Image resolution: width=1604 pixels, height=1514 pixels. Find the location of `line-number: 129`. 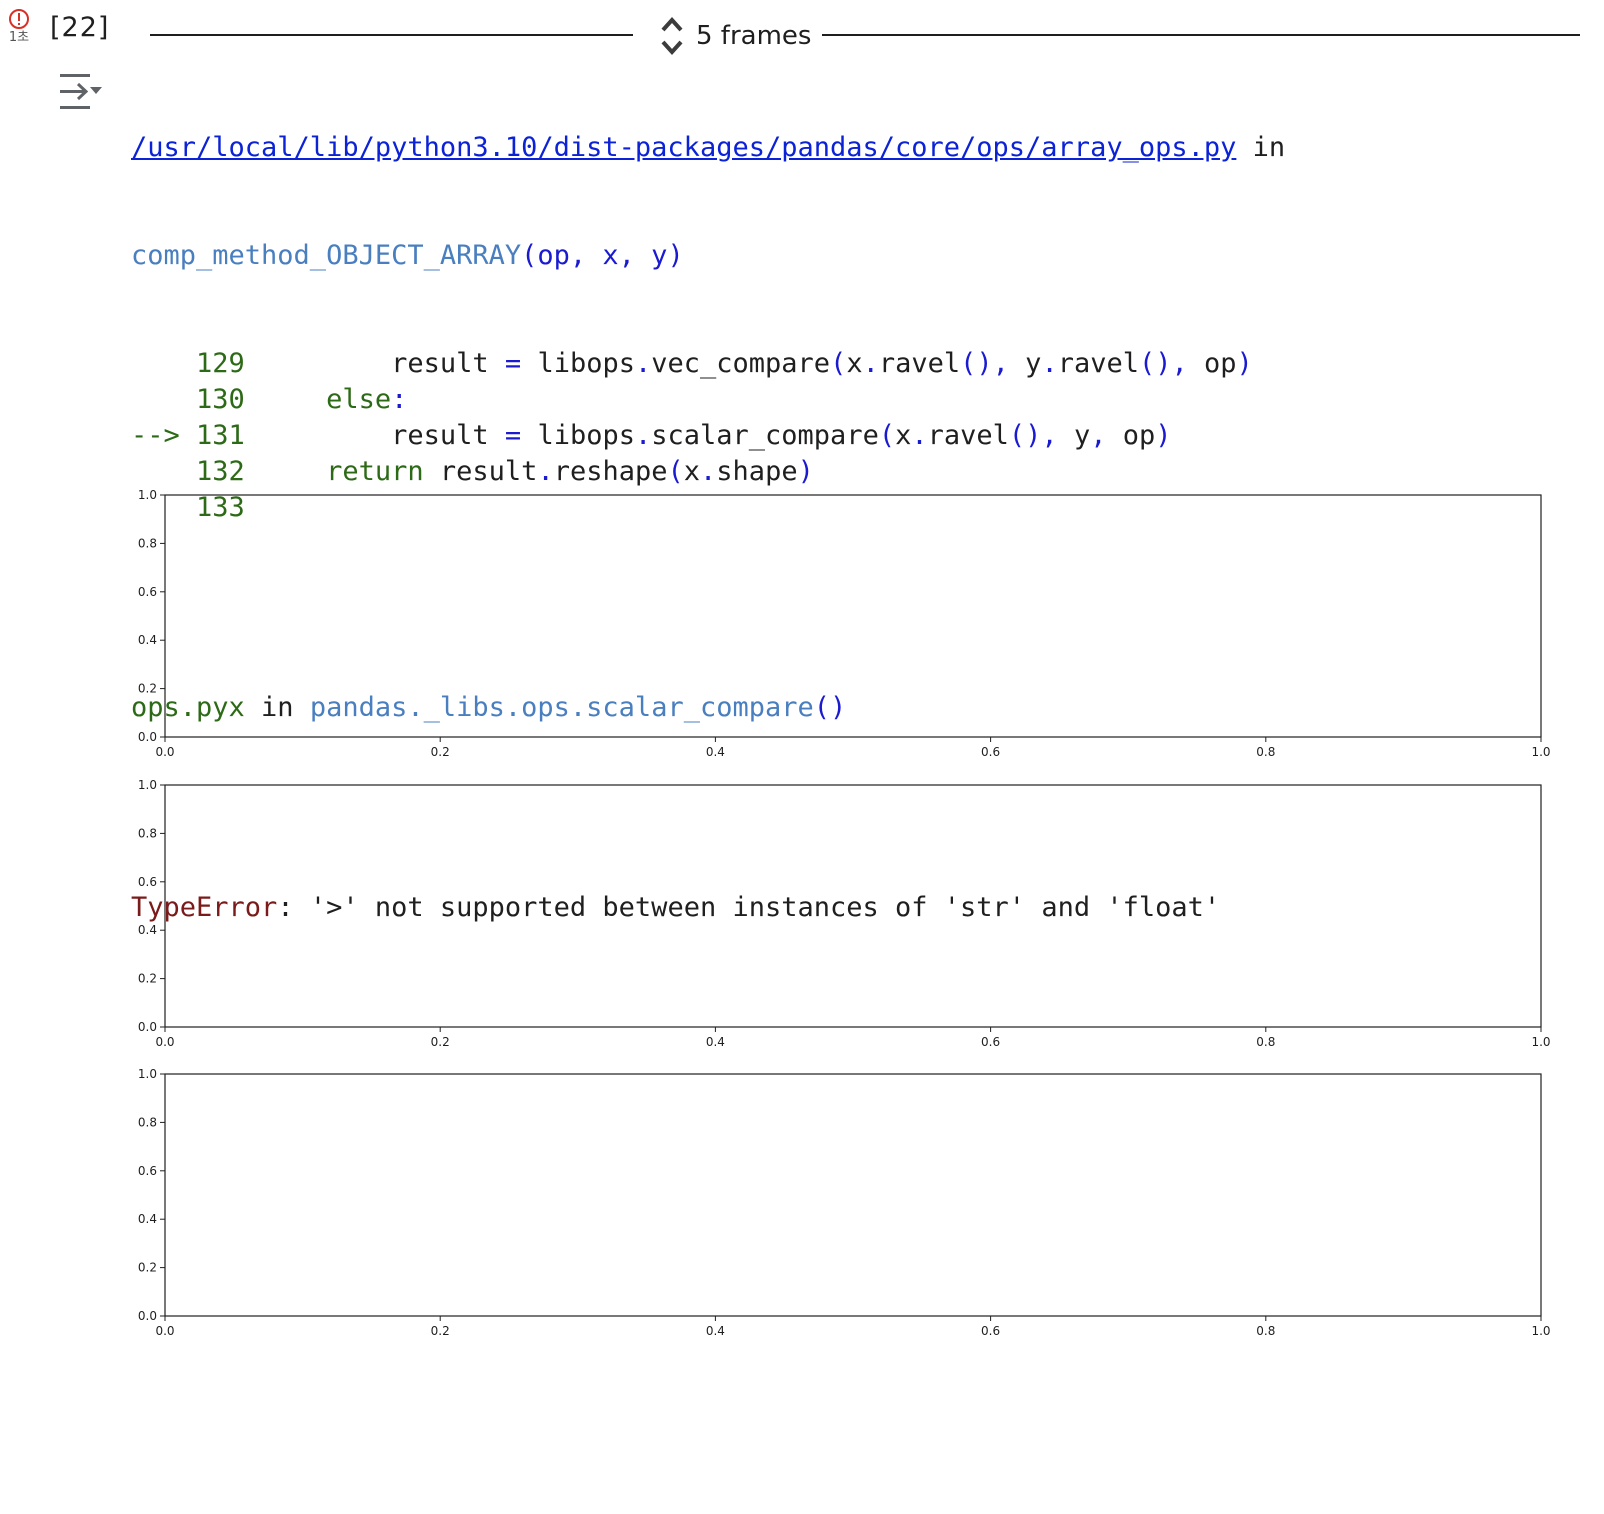

line-number: 129 is located at coordinates (220, 363).